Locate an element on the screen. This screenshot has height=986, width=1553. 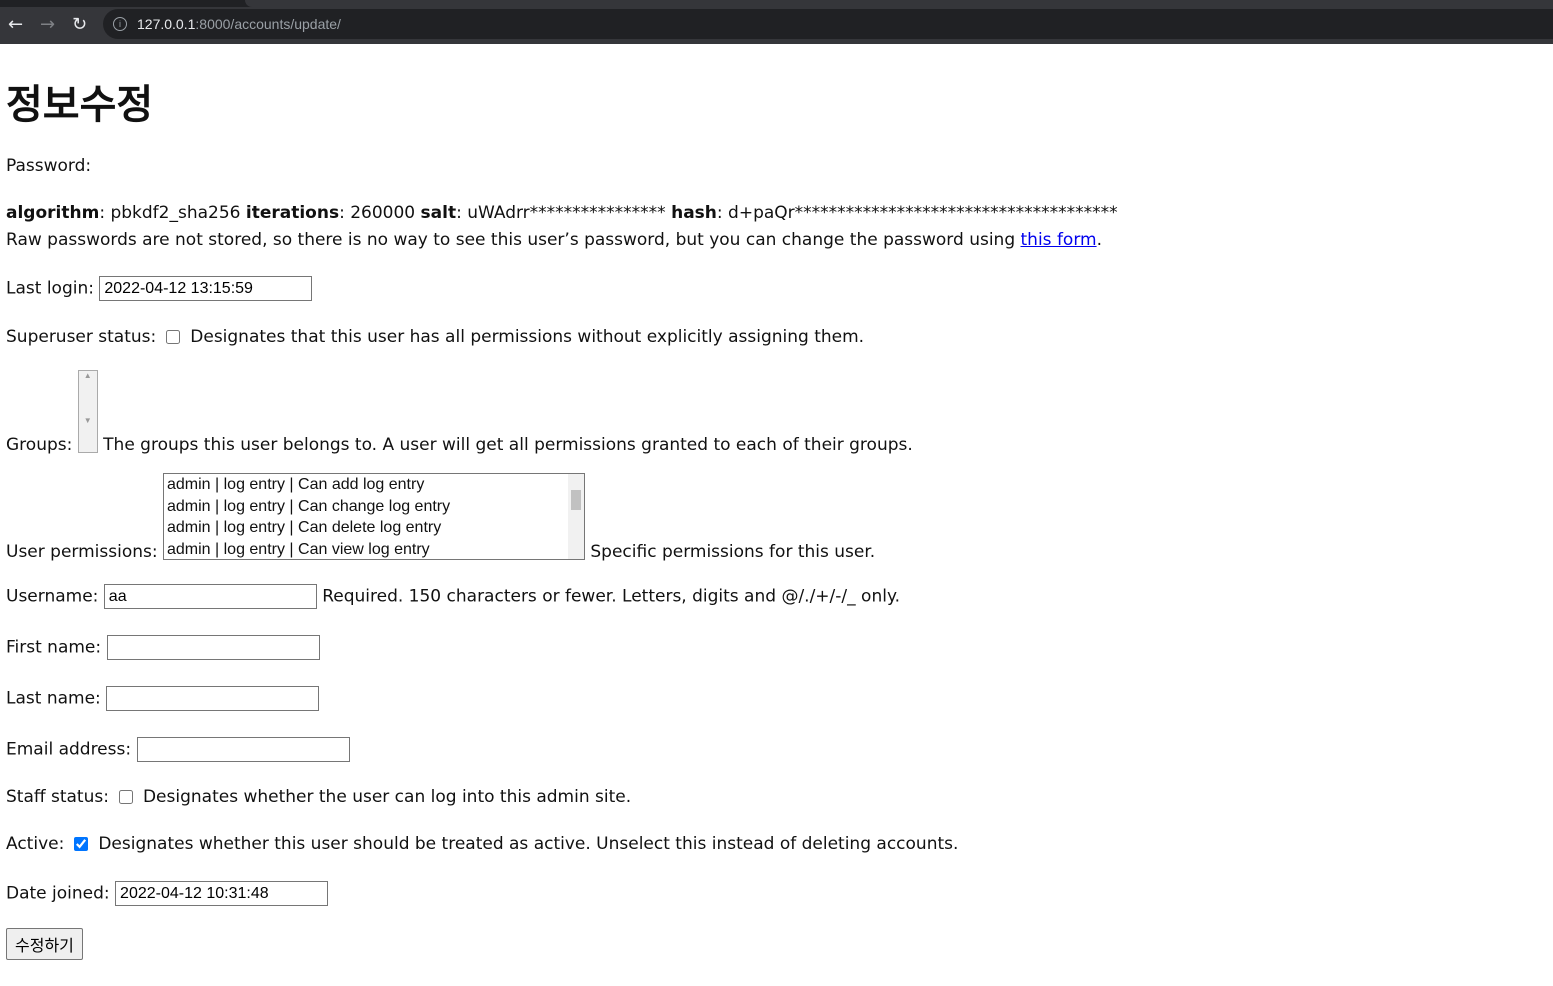
first-name-label: First name: is located at coordinates (54, 647).